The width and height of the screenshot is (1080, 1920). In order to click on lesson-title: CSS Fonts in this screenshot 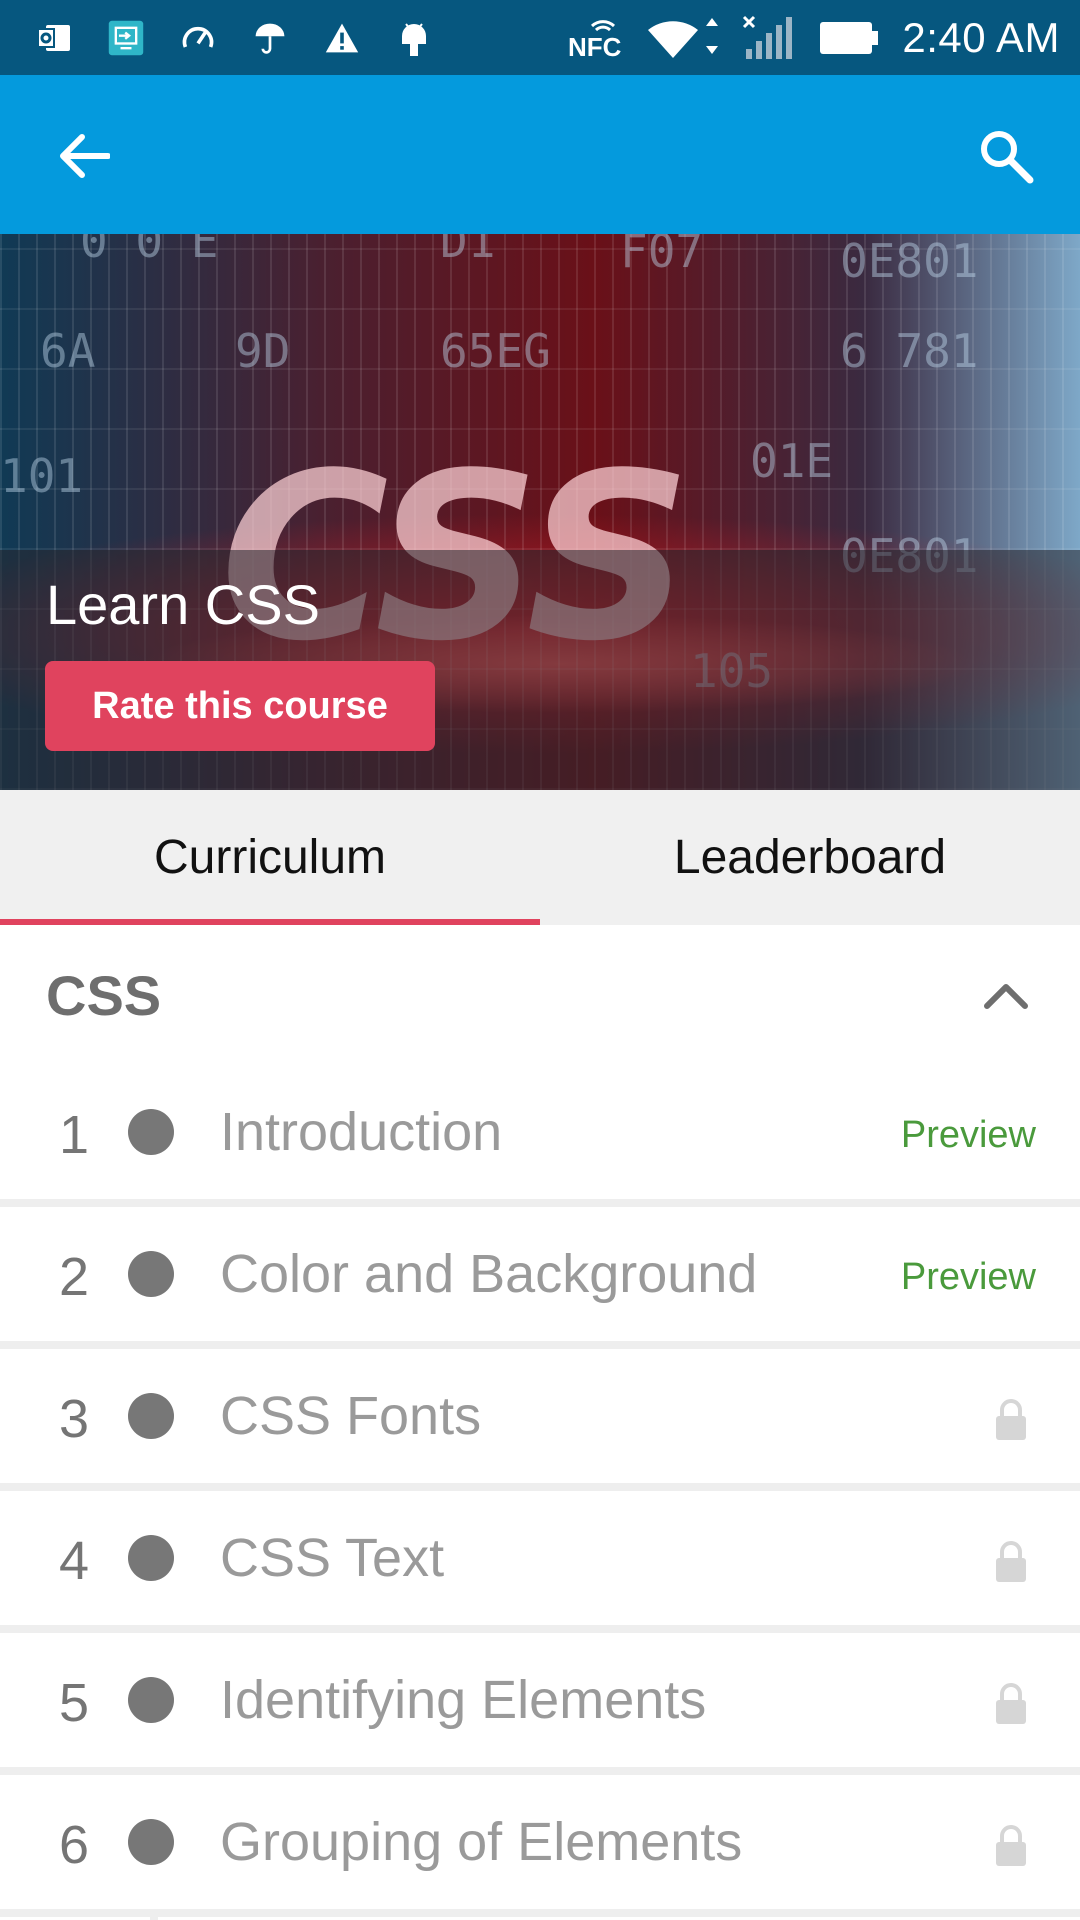, I will do `click(351, 1416)`.